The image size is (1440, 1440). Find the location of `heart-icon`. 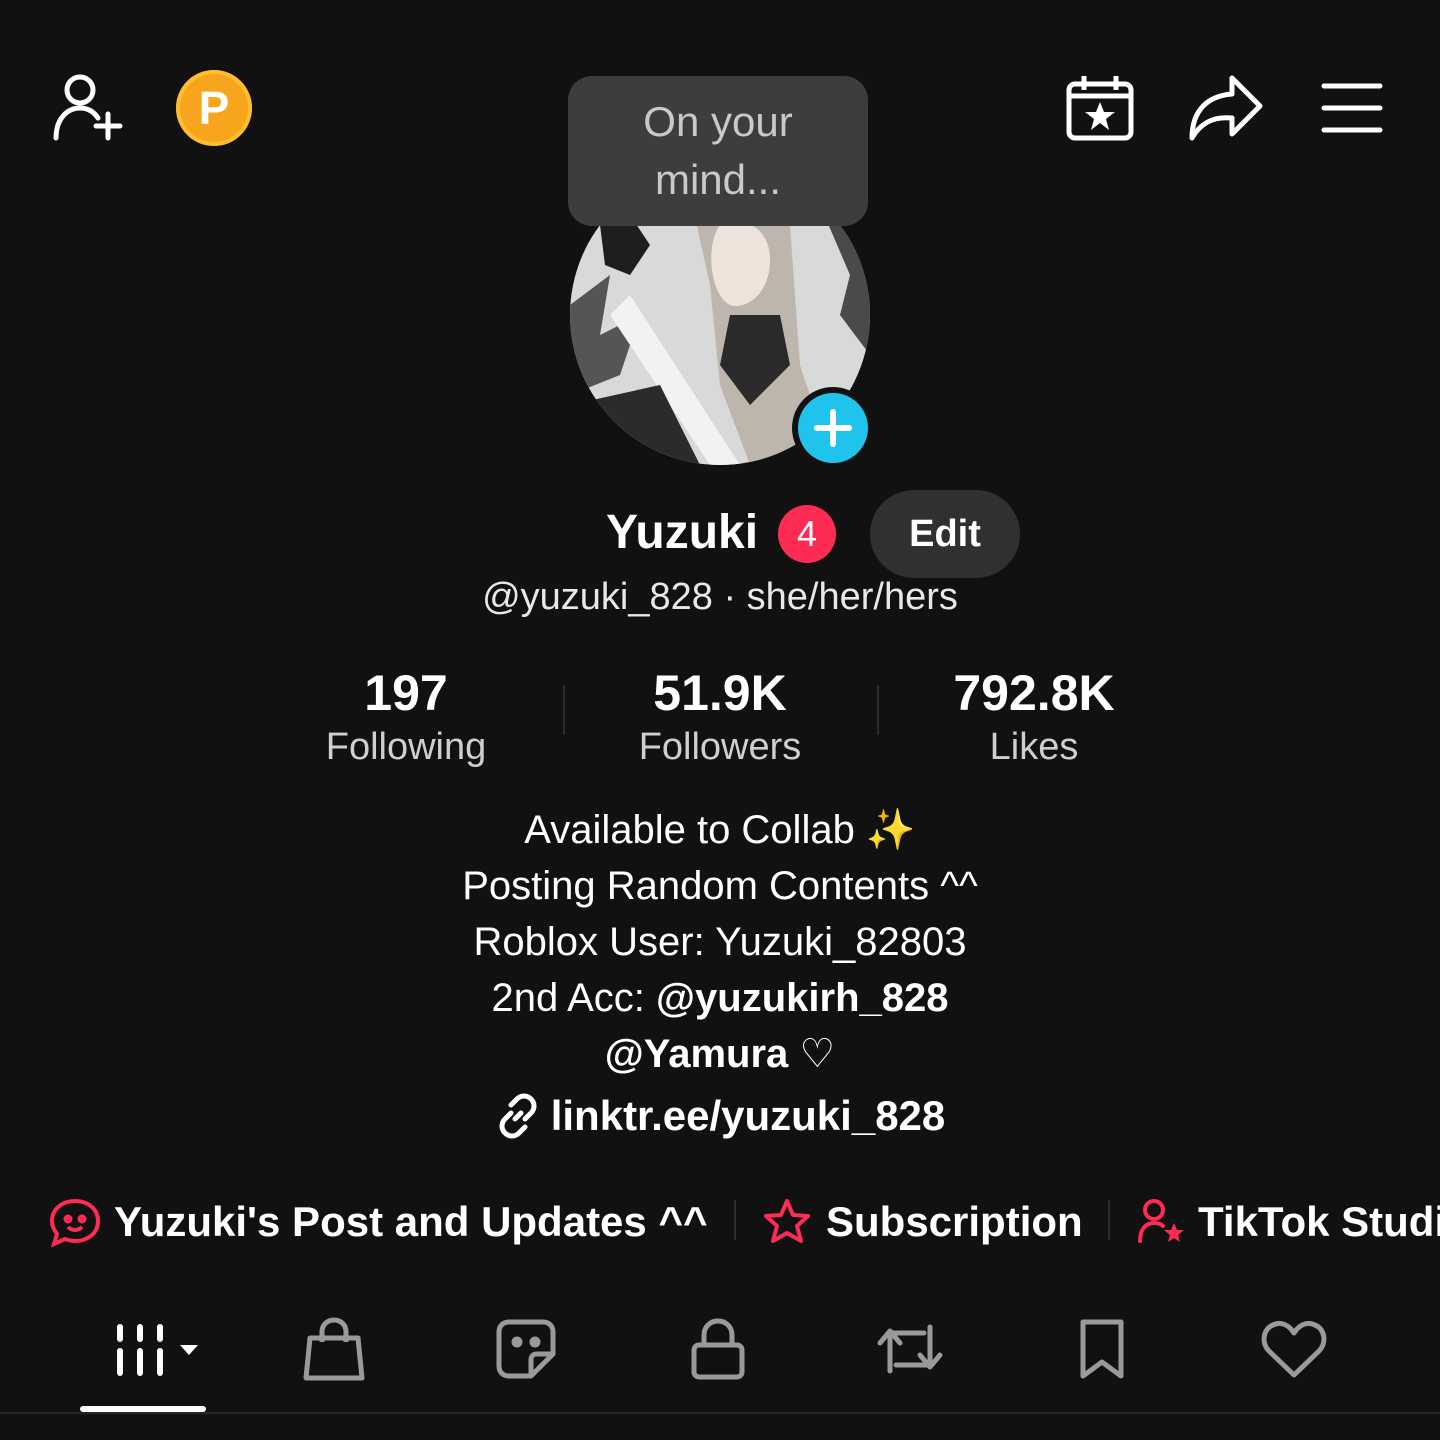

heart-icon is located at coordinates (1294, 1349).